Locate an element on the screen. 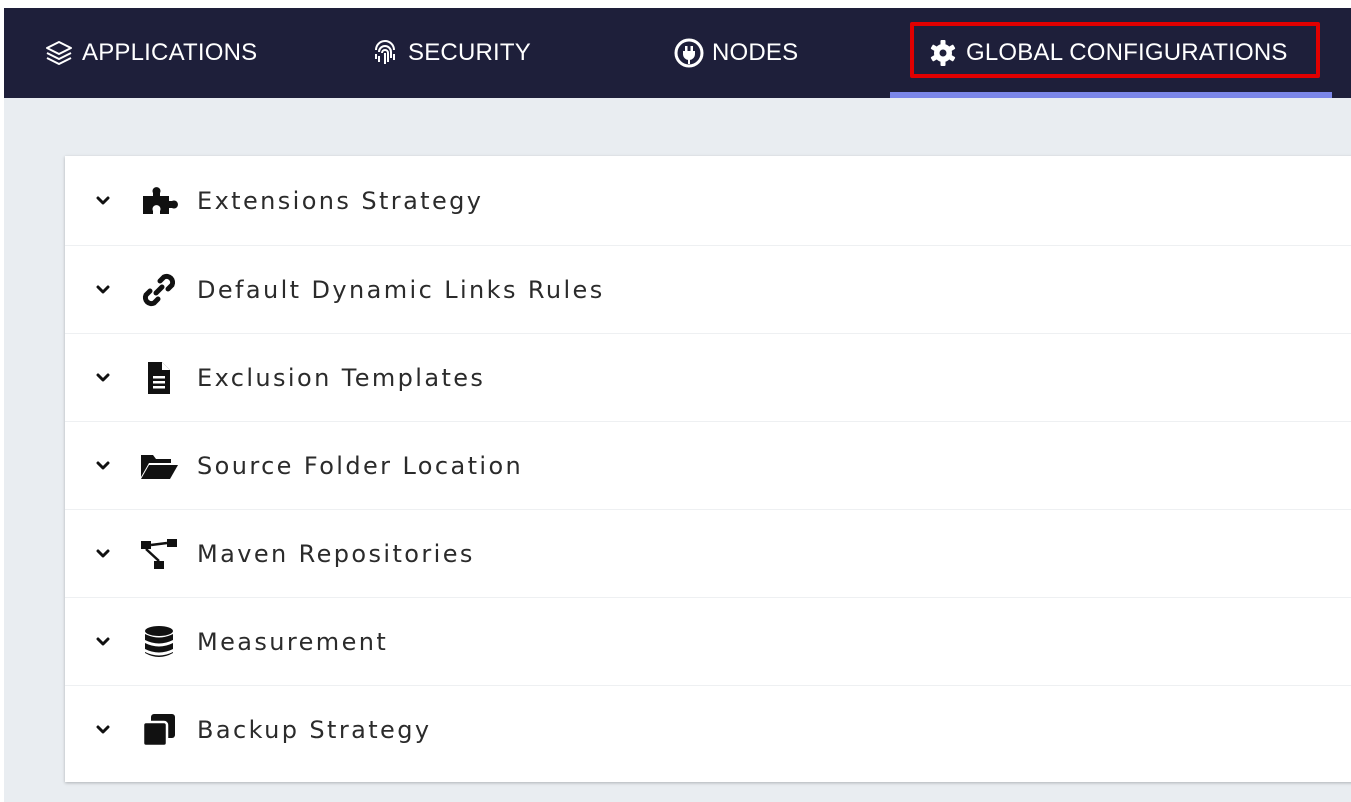 The image size is (1351, 802). tab-applications: APPLICATIONS is located at coordinates (149, 53).